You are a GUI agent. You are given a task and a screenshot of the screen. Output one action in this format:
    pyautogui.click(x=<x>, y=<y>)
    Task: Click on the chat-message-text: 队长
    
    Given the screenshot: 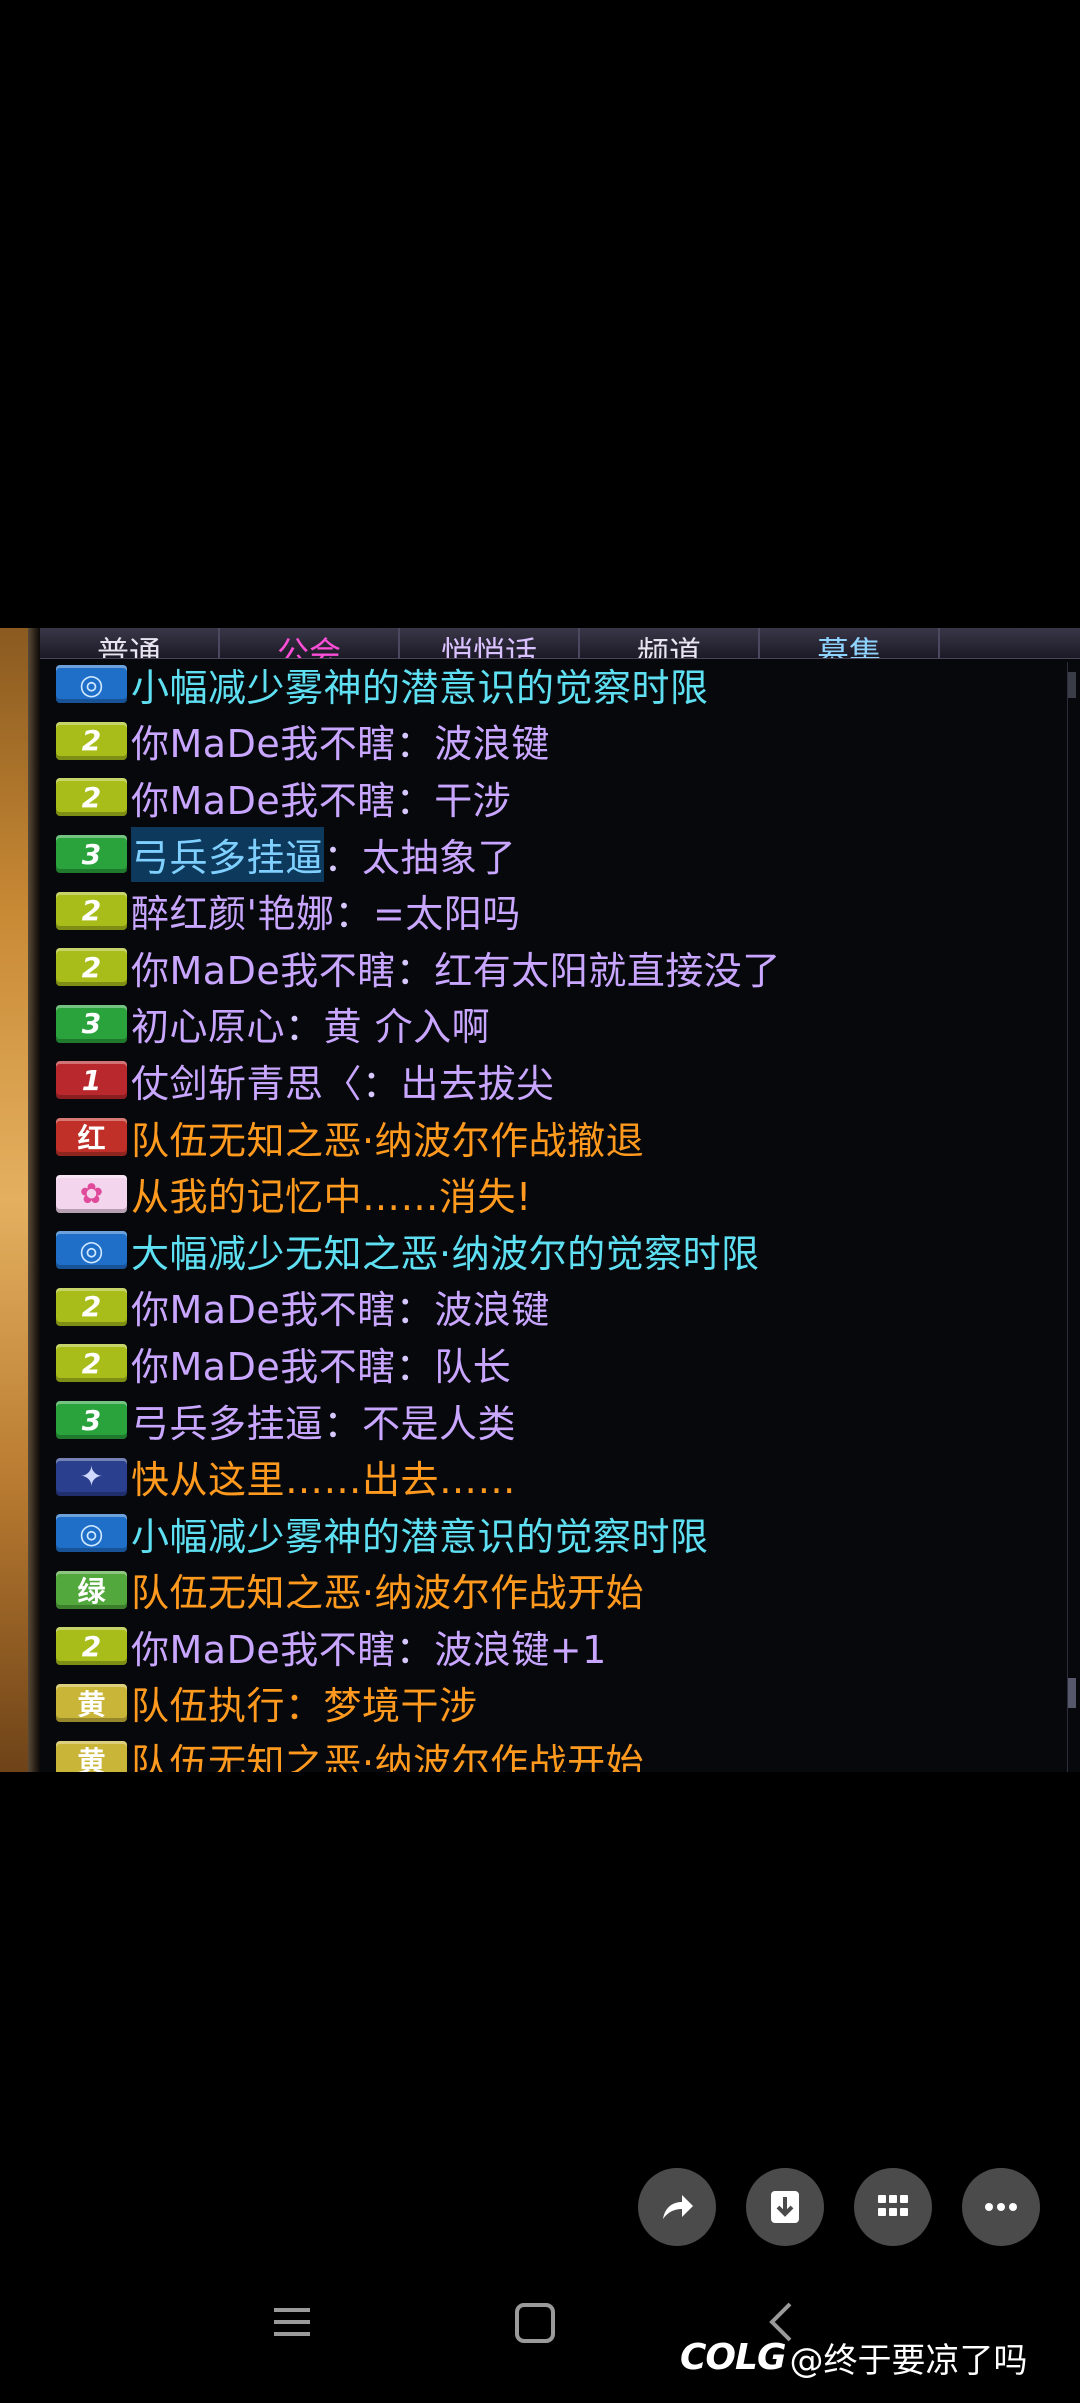 What is the action you would take?
    pyautogui.click(x=473, y=1366)
    